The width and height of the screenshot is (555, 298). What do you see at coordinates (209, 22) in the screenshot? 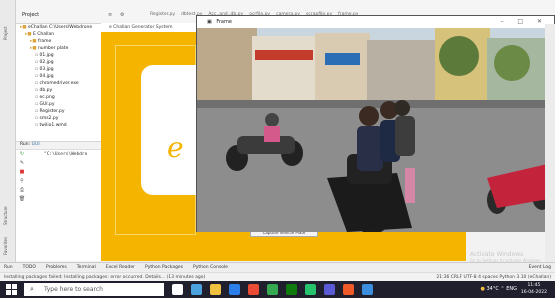
I see `frame-app-icon: ▣` at bounding box center [209, 22].